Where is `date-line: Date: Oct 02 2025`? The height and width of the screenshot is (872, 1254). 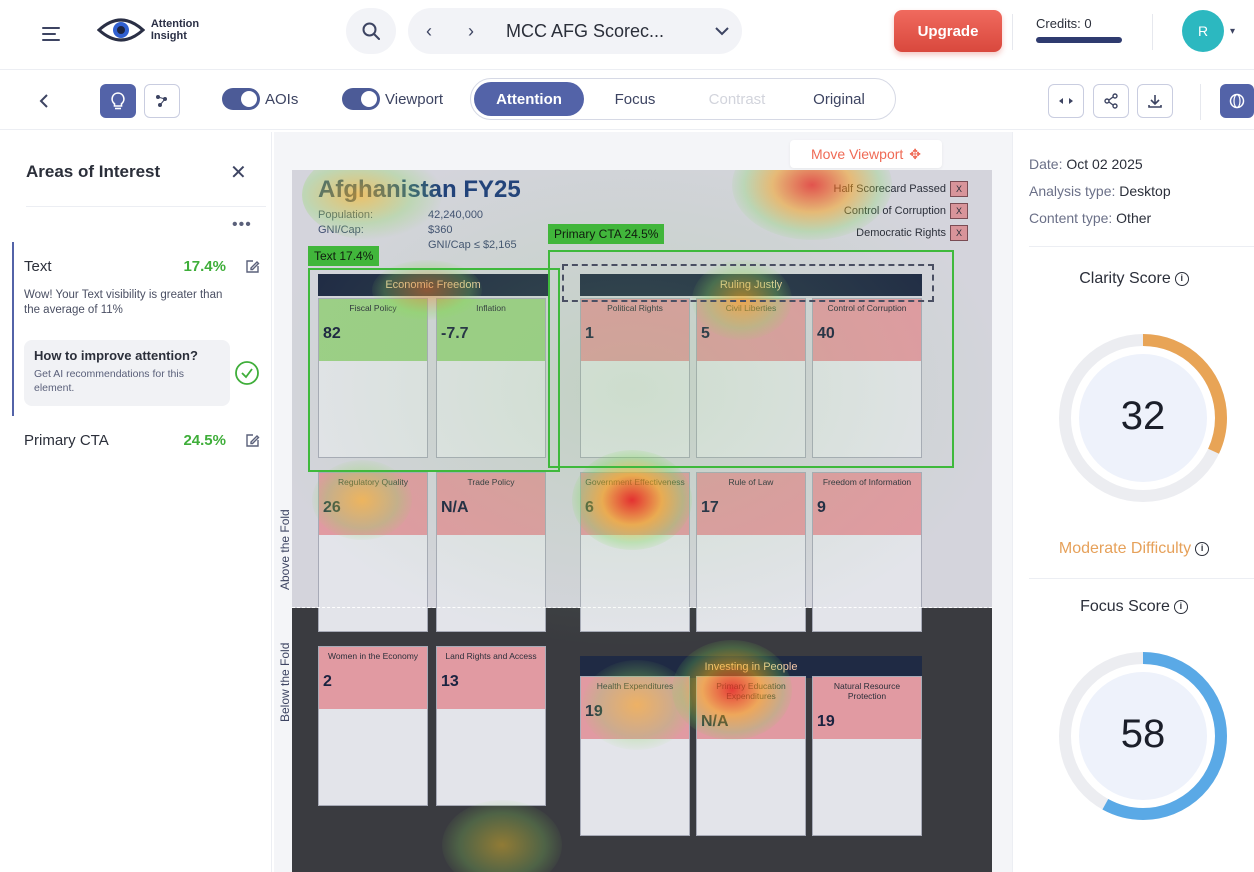
date-line: Date: Oct 02 2025 is located at coordinates (1086, 164).